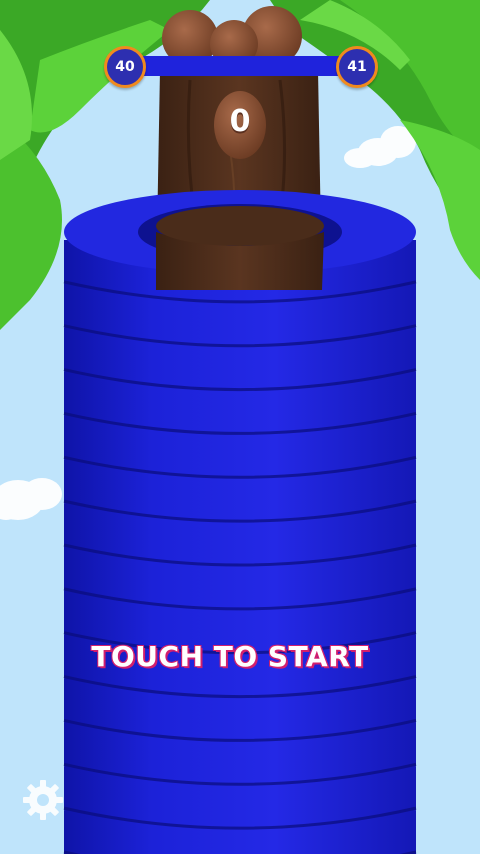 This screenshot has height=854, width=480. What do you see at coordinates (357, 67) in the screenshot?
I see `next-level-badge: 41` at bounding box center [357, 67].